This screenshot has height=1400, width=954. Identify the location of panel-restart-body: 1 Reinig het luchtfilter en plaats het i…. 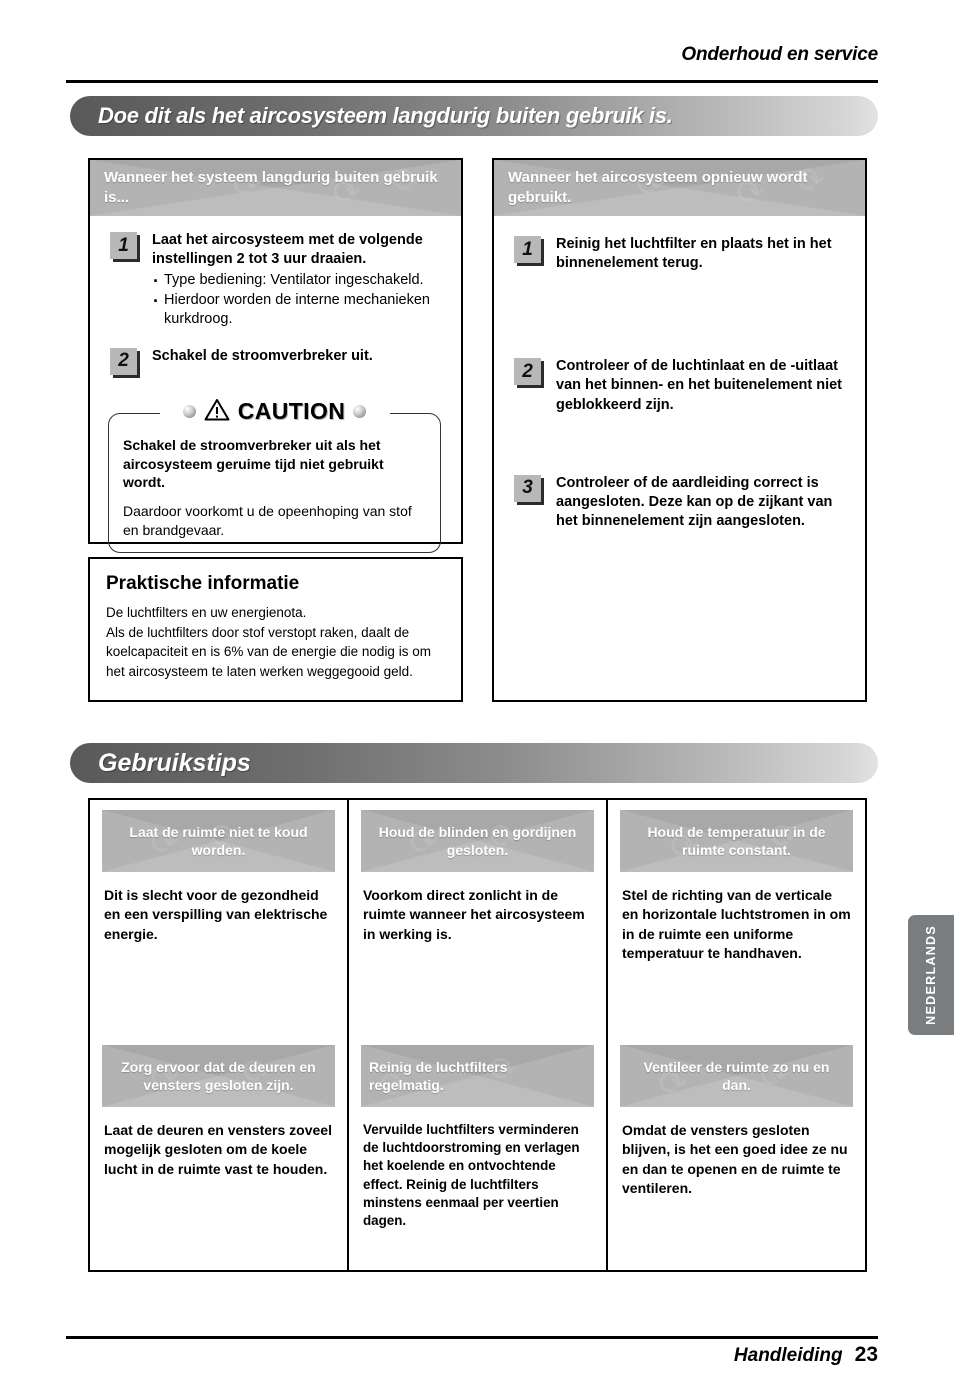
(679, 378).